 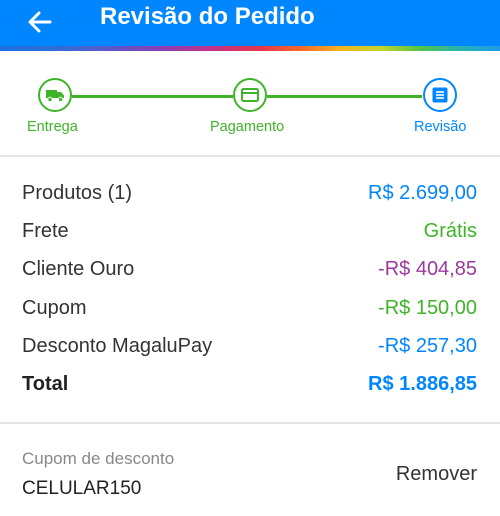 I want to click on coupon-code: CELULAR150, so click(x=82, y=488).